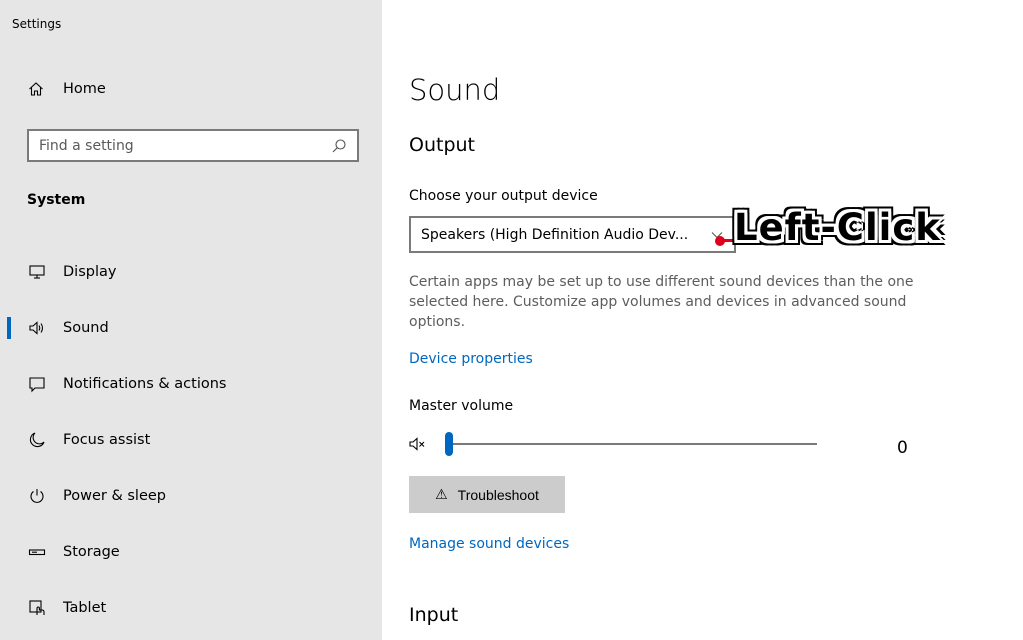 This screenshot has width=1023, height=640. I want to click on sidebar-item-tablet: Tablet, so click(191, 608).